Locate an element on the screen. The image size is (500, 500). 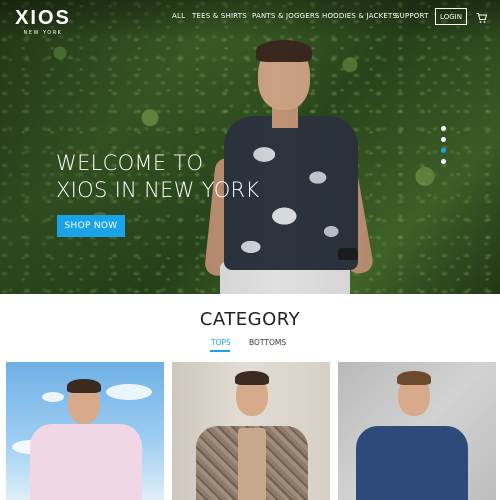
tab-bottoms: BOTTOMS is located at coordinates (267, 342).